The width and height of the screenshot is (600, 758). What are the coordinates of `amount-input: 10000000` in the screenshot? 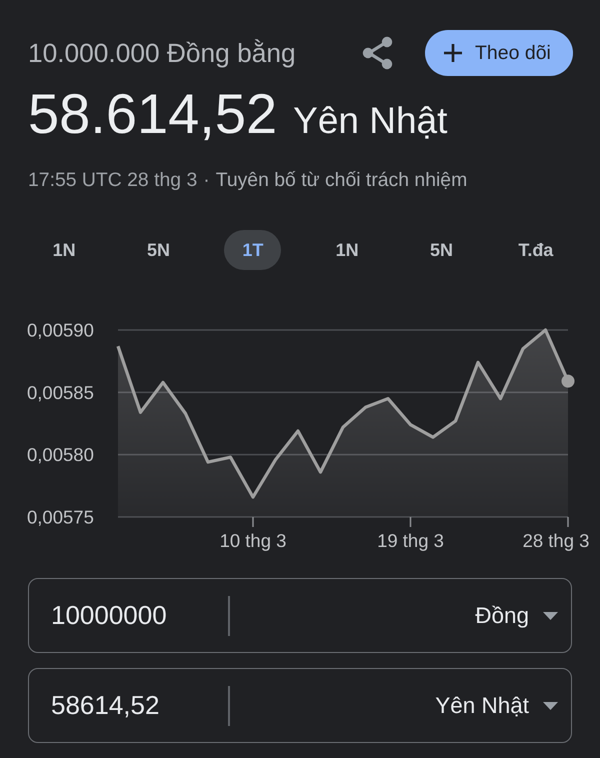 It's located at (128, 615).